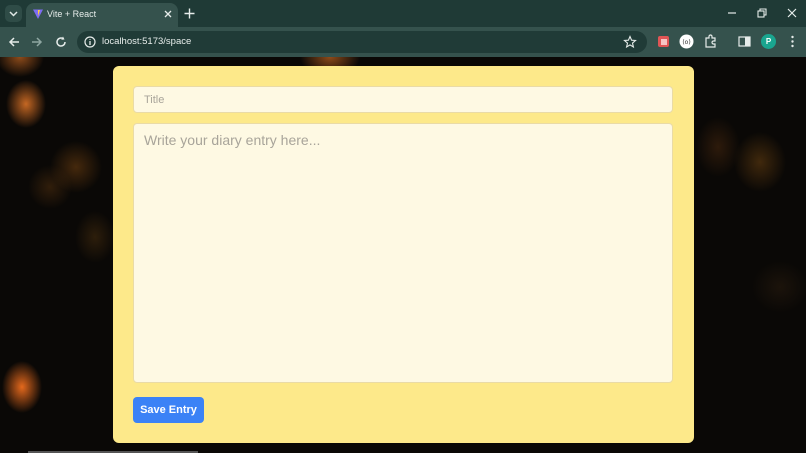  I want to click on extension-dark-reader-icon: (o), so click(686, 41).